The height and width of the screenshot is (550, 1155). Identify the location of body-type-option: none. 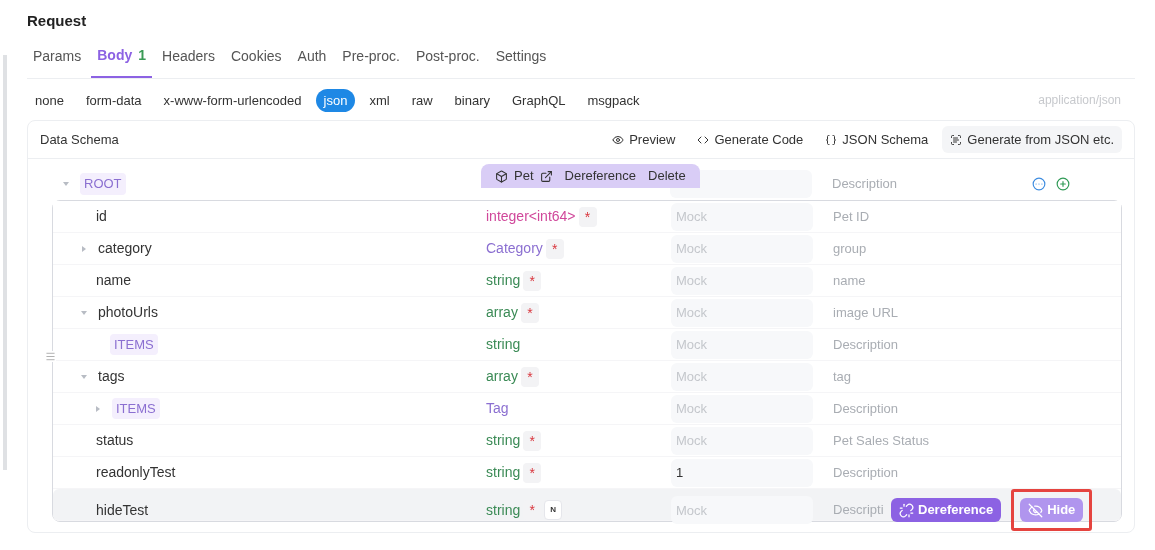
(49, 100).